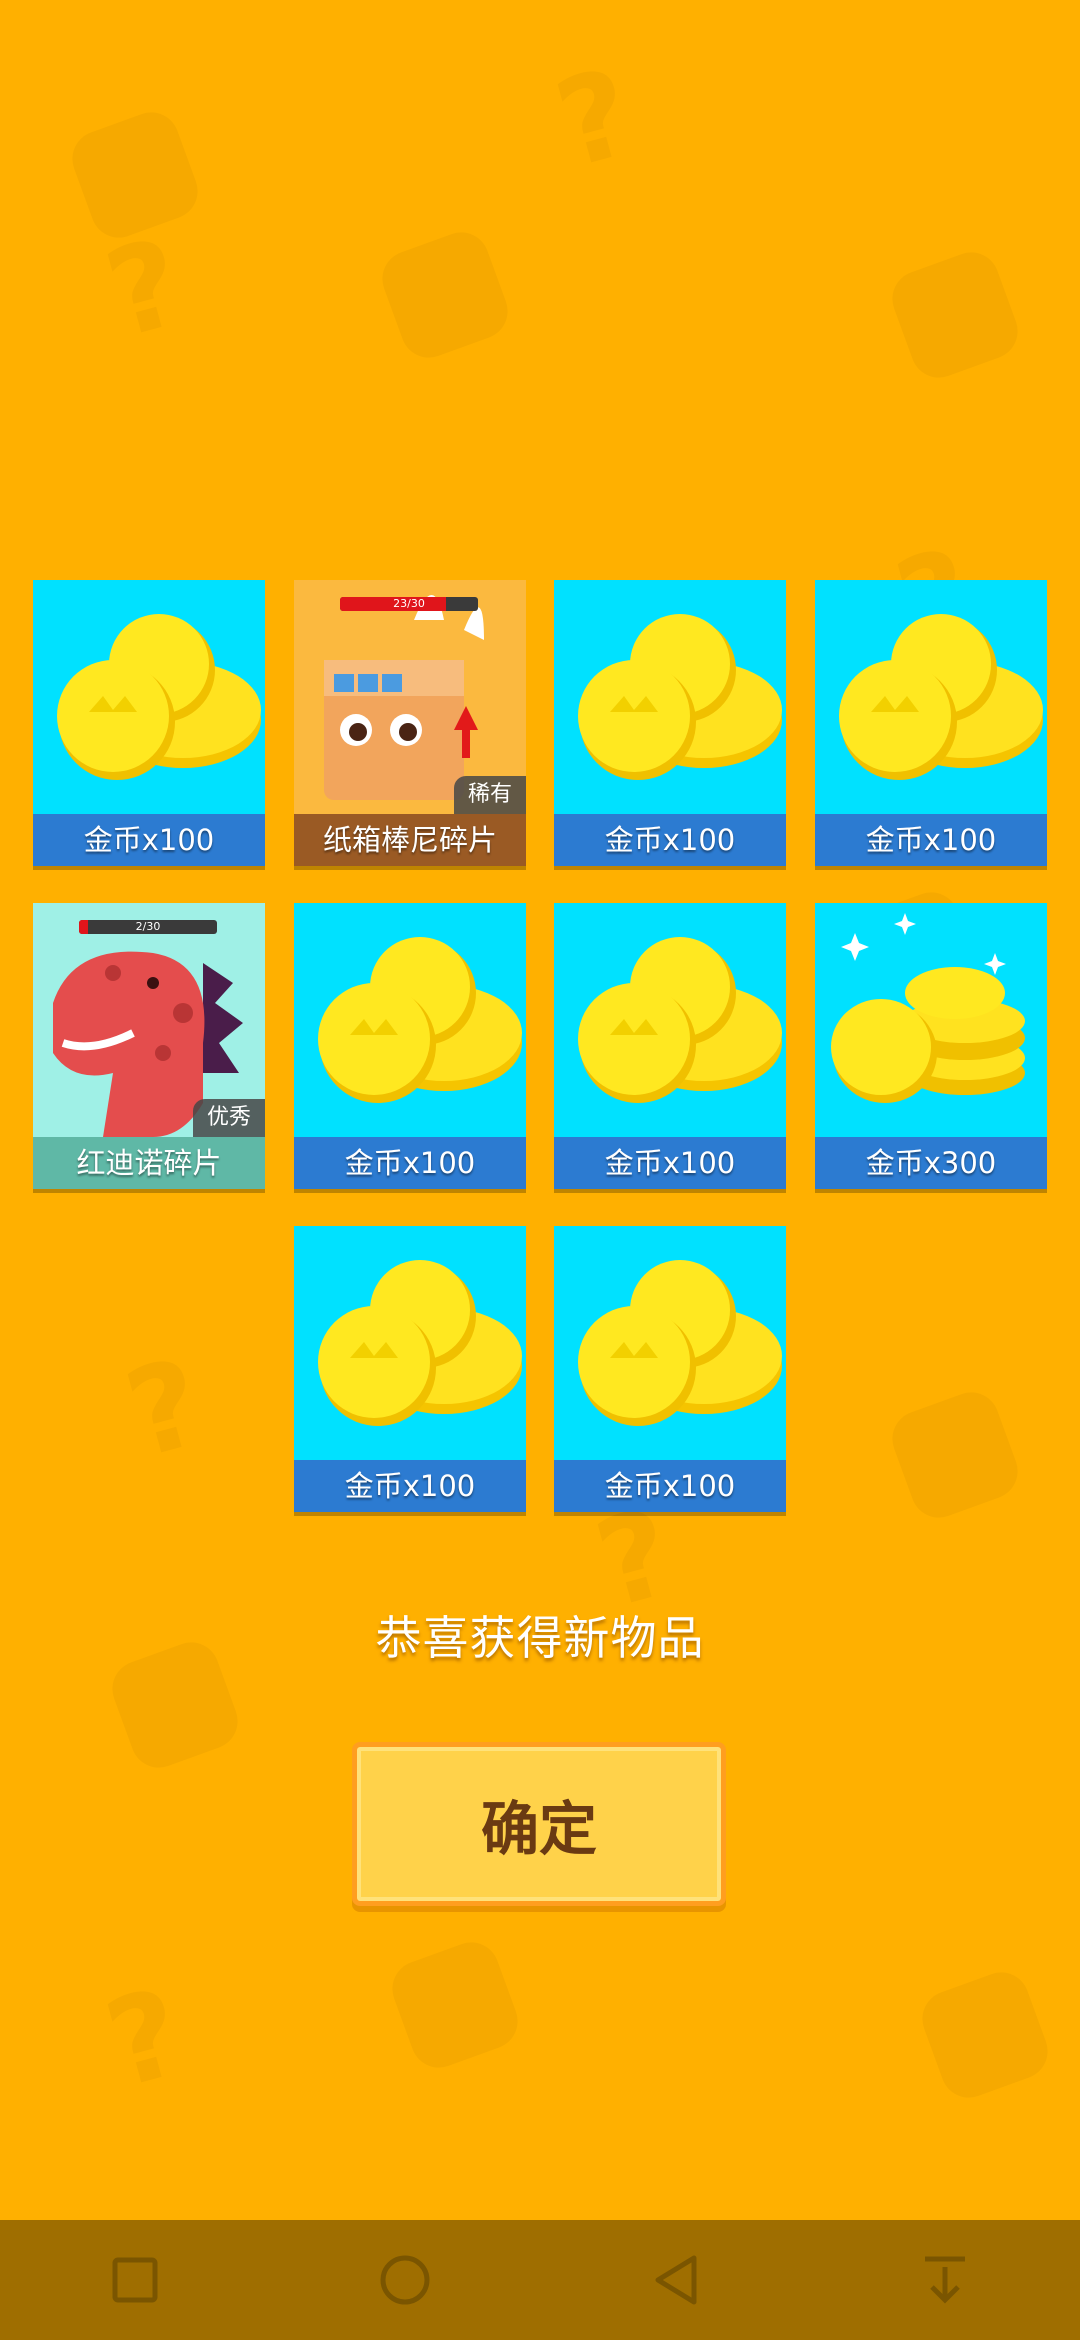 The width and height of the screenshot is (1080, 2340). What do you see at coordinates (149, 1163) in the screenshot?
I see `reward-label: 红迪诺碎片` at bounding box center [149, 1163].